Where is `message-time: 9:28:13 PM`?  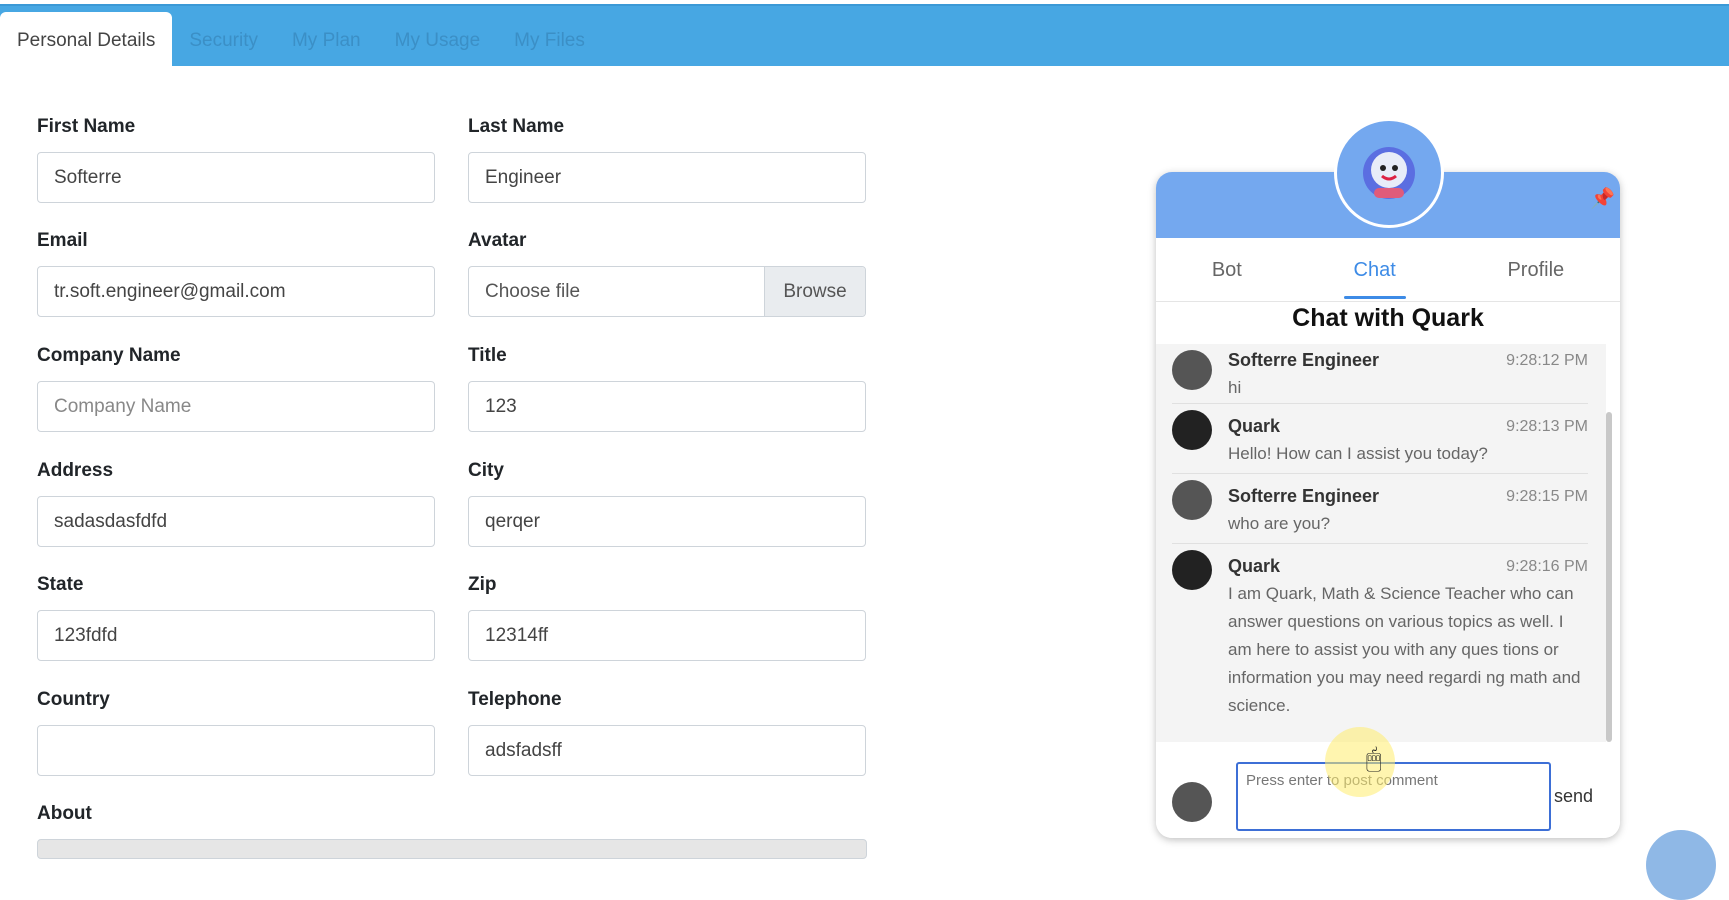 message-time: 9:28:13 PM is located at coordinates (1547, 426).